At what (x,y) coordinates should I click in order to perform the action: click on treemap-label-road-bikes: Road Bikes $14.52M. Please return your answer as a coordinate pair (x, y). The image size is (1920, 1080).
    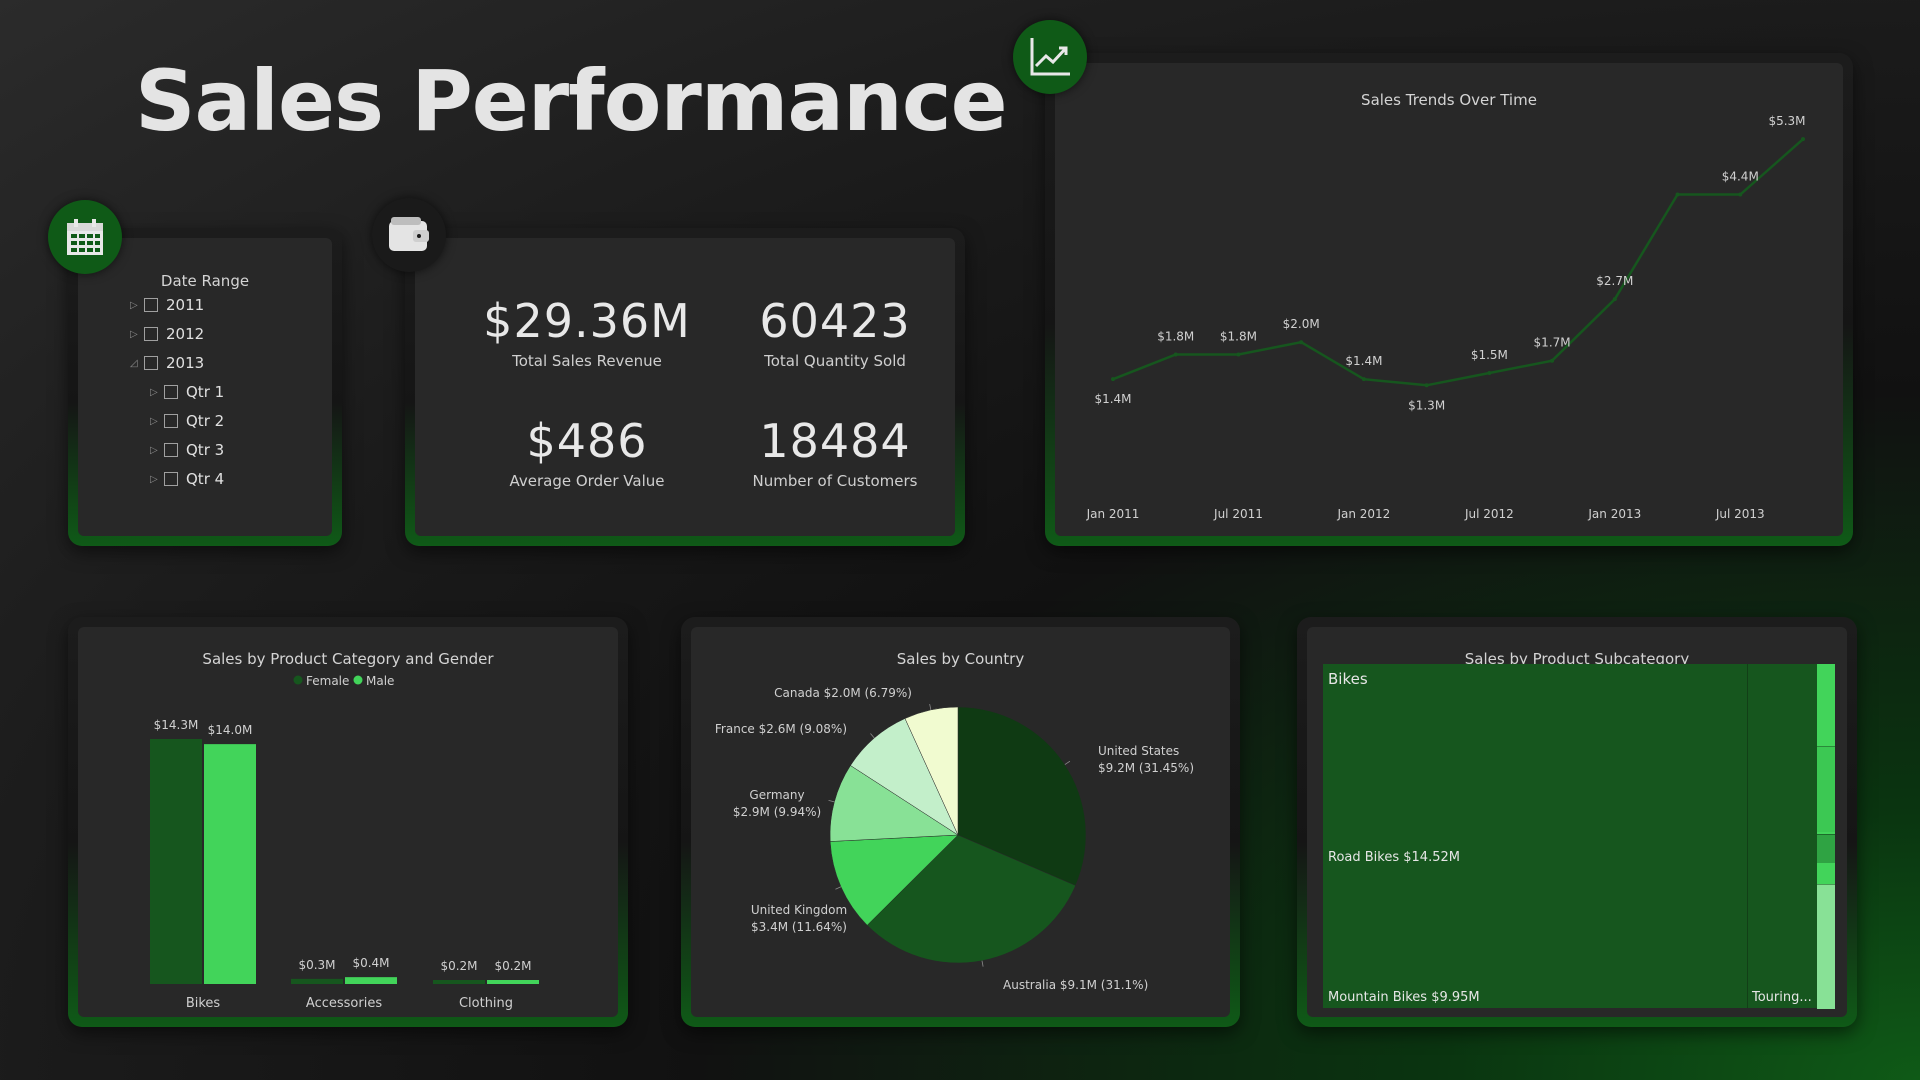
    Looking at the image, I should click on (1394, 857).